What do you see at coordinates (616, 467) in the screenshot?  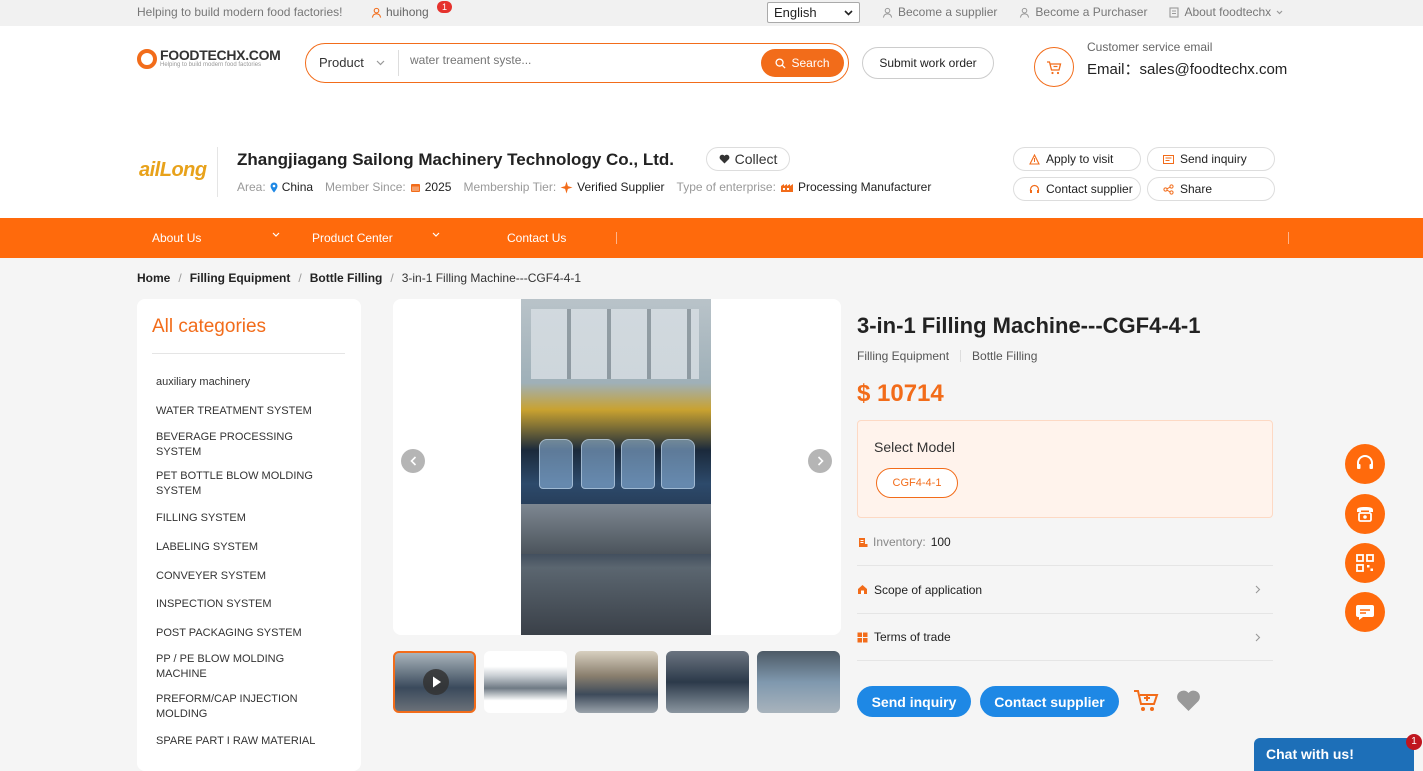 I see `product-main-image` at bounding box center [616, 467].